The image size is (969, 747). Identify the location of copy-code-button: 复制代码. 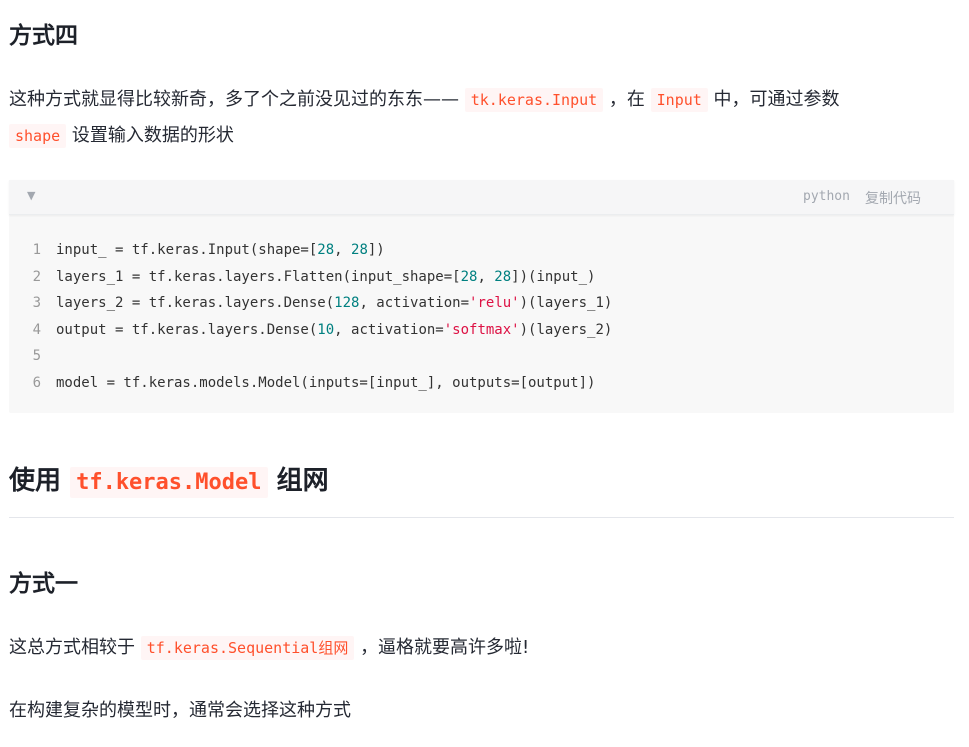
(893, 198).